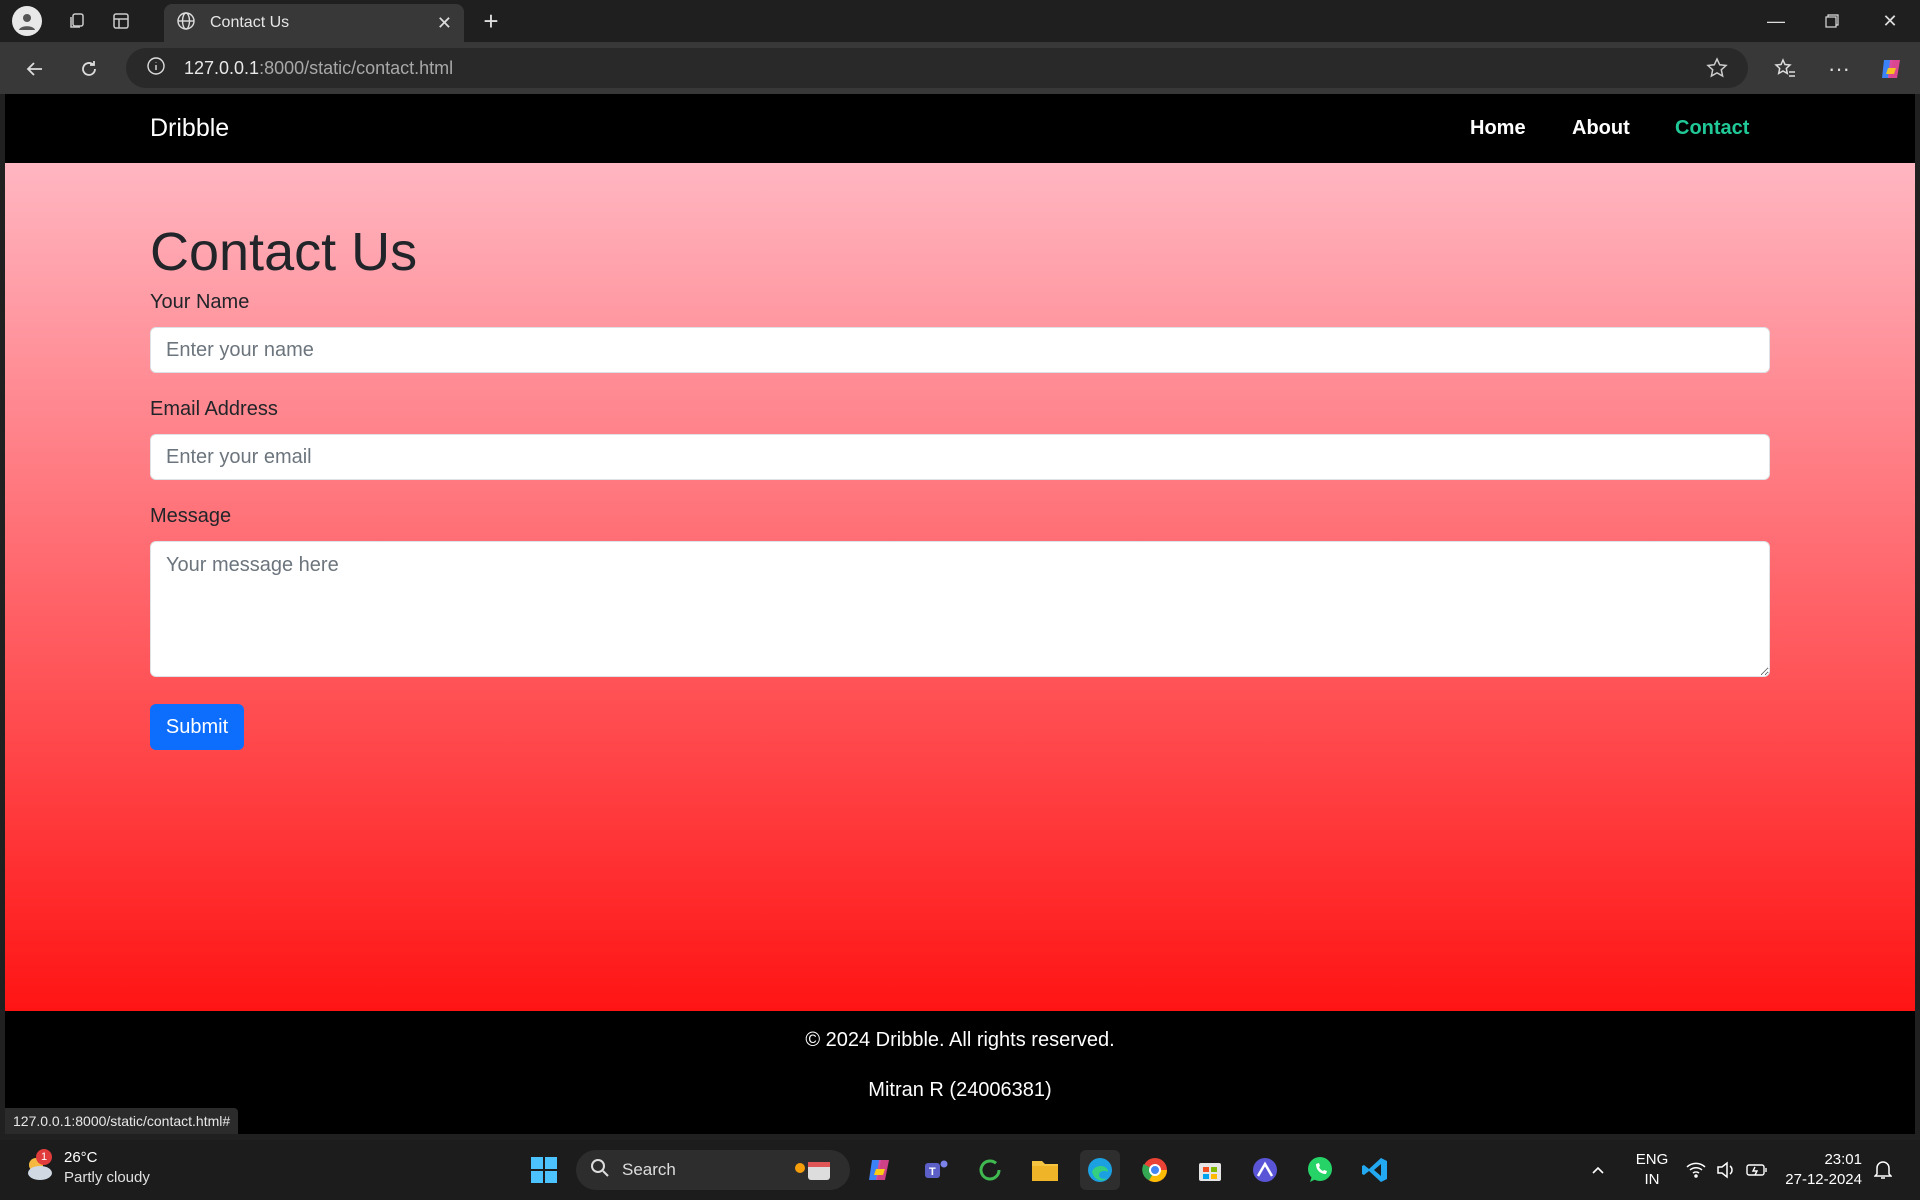 Image resolution: width=1920 pixels, height=1200 pixels. I want to click on show-hidden-icons, so click(1598, 1170).